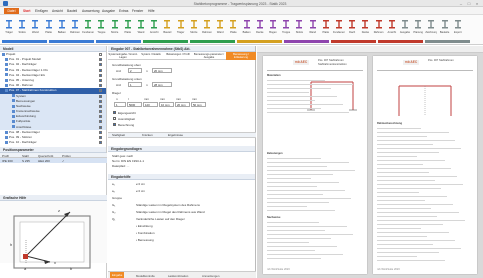 The height and width of the screenshot is (278, 483). Describe the element at coordinates (6, 59) in the screenshot. I see `folder-icon` at that location.